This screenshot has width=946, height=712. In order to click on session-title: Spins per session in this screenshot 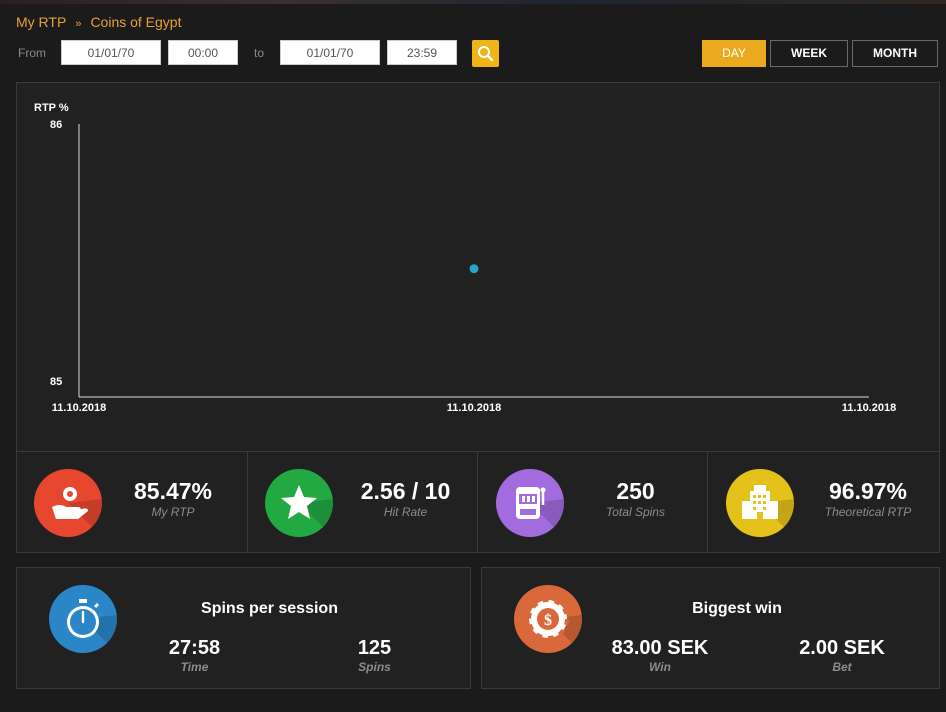, I will do `click(269, 608)`.